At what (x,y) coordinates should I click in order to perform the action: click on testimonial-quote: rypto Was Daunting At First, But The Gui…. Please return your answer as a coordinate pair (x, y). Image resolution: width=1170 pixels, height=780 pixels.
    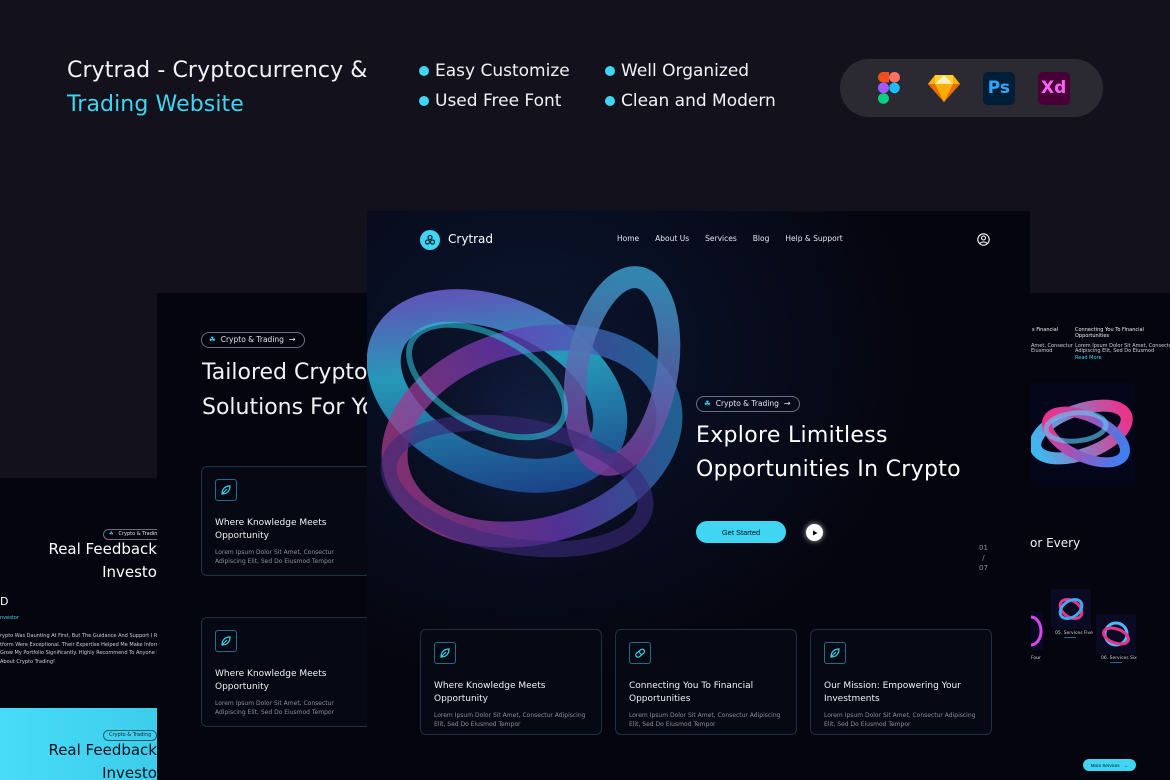
    Looking at the image, I should click on (78, 649).